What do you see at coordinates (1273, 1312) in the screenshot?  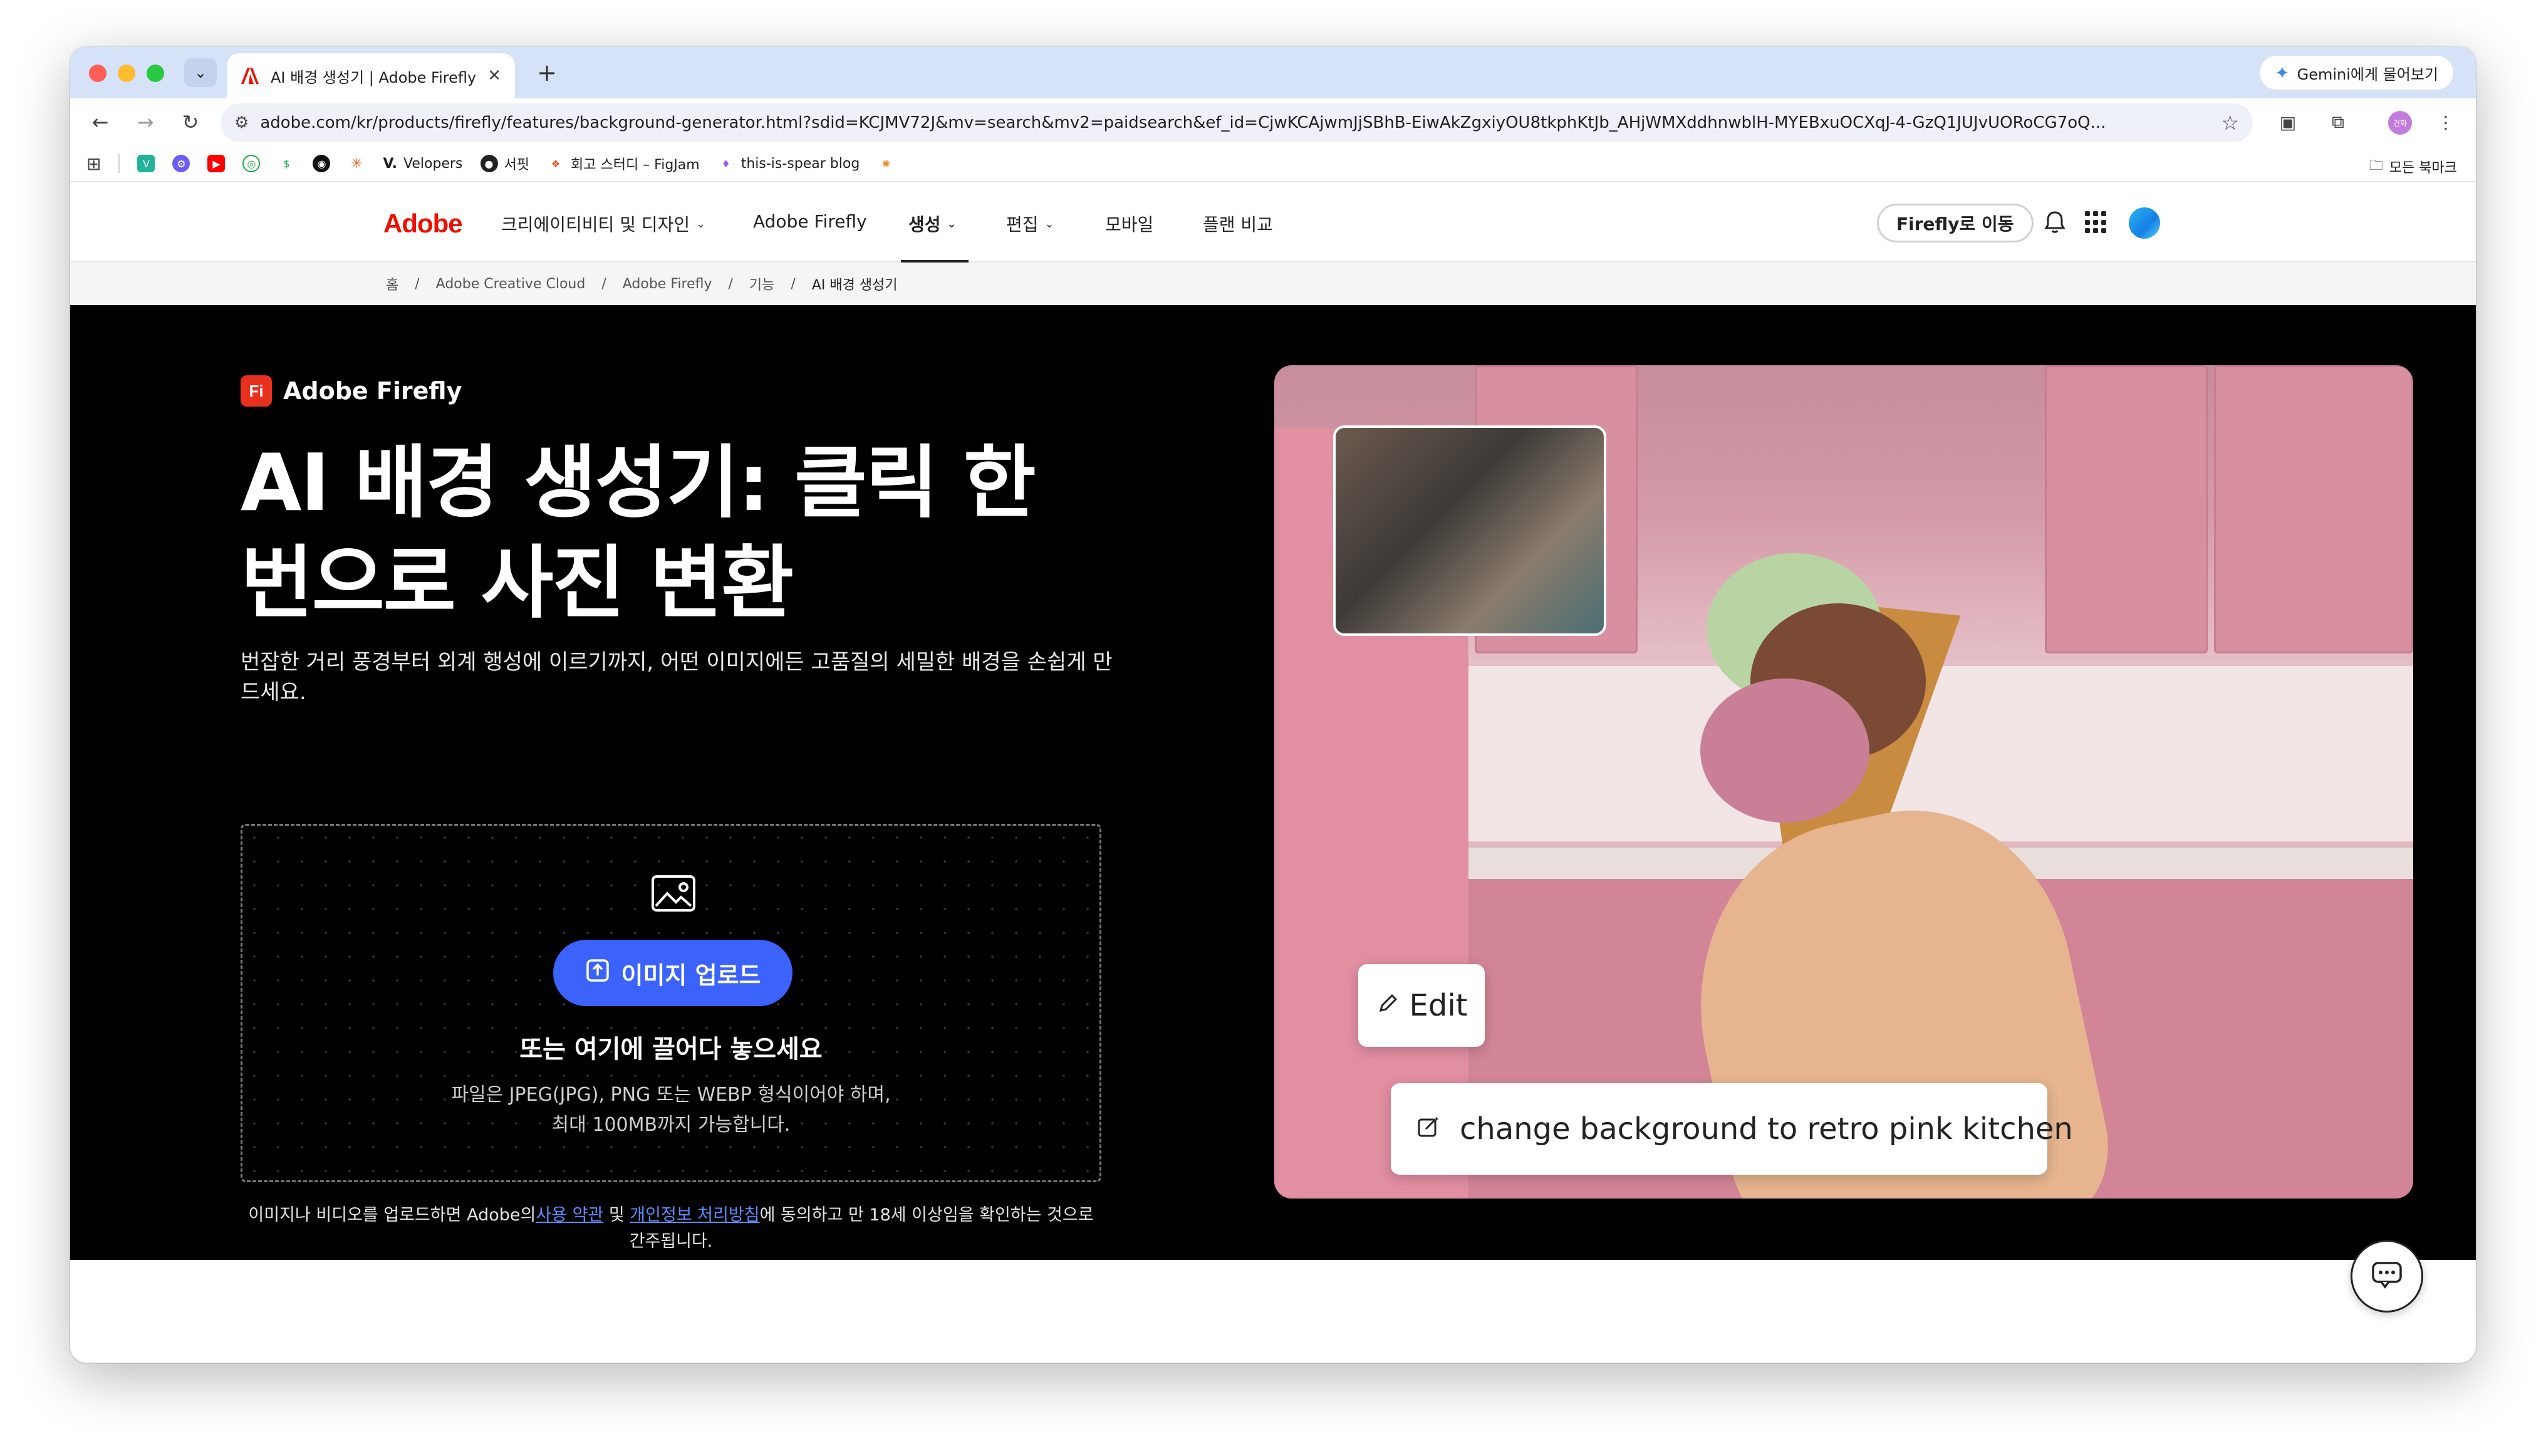 I see `below-hero-section` at bounding box center [1273, 1312].